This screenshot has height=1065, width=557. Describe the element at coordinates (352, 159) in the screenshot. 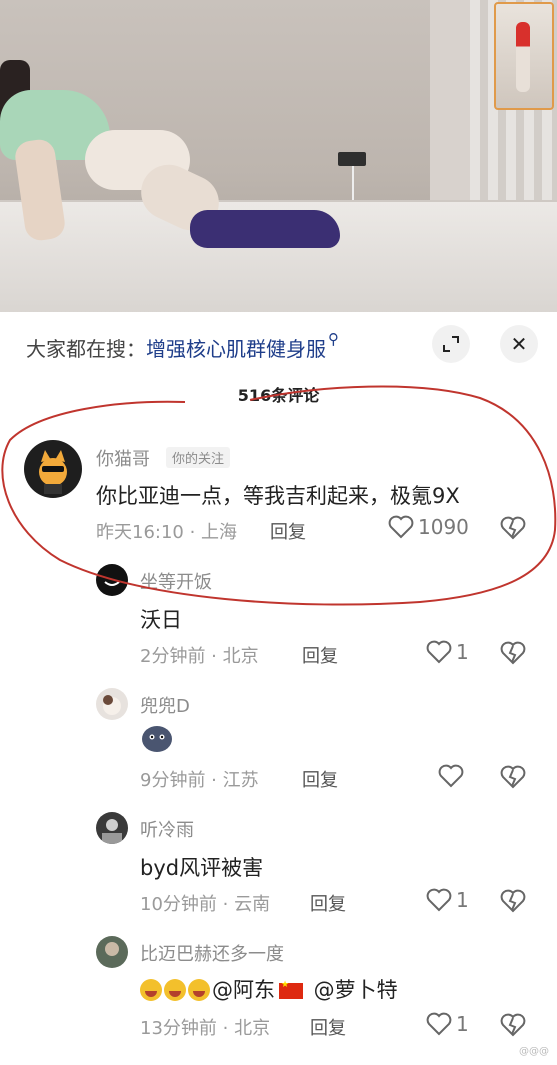

I see `wall-outlet` at that location.